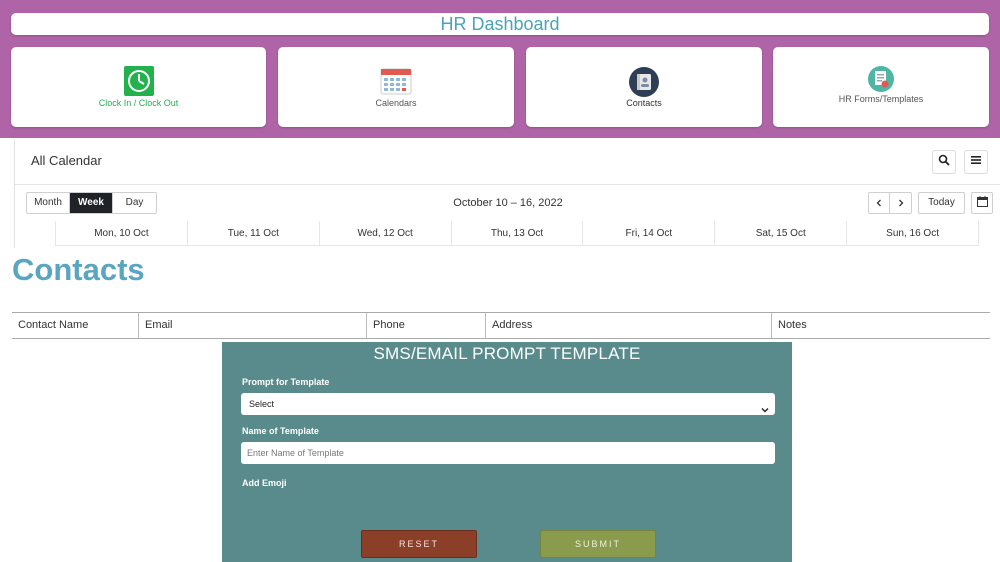 Image resolution: width=1000 pixels, height=562 pixels. Describe the element at coordinates (138, 103) in the screenshot. I see `tile-label-clock: Clock In / Clock Out` at that location.